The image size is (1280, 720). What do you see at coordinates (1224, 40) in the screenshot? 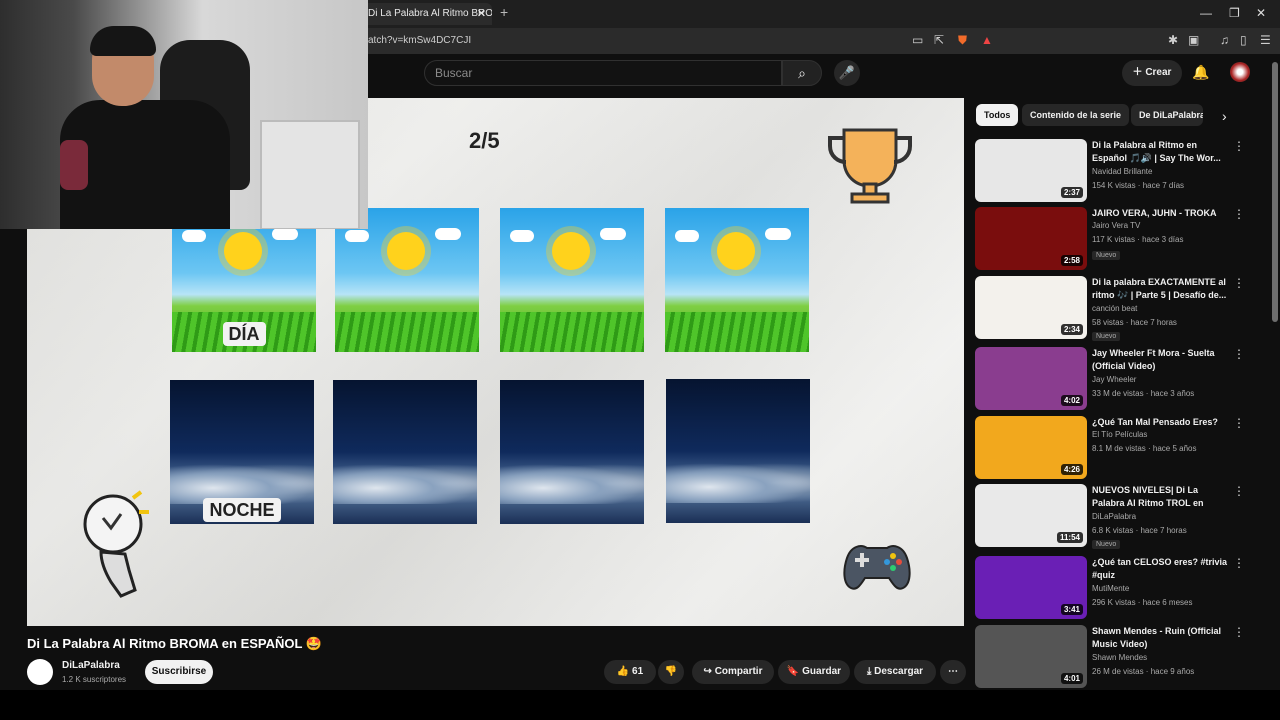
I see `music-icon: ♫` at bounding box center [1224, 40].